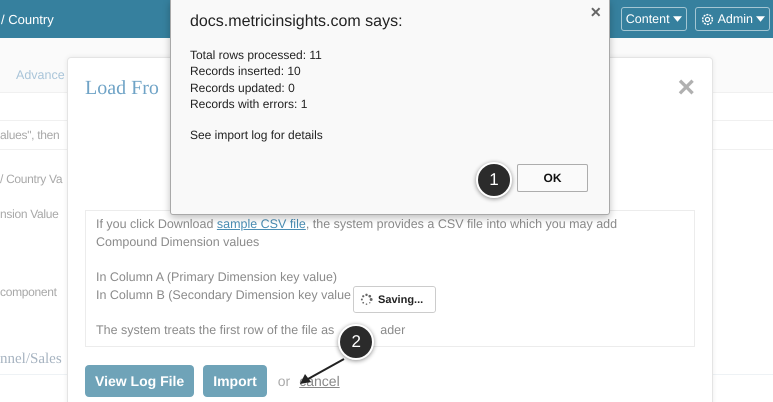  What do you see at coordinates (215, 330) in the screenshot?
I see `instructions-text: The system treats the first row of the file as` at bounding box center [215, 330].